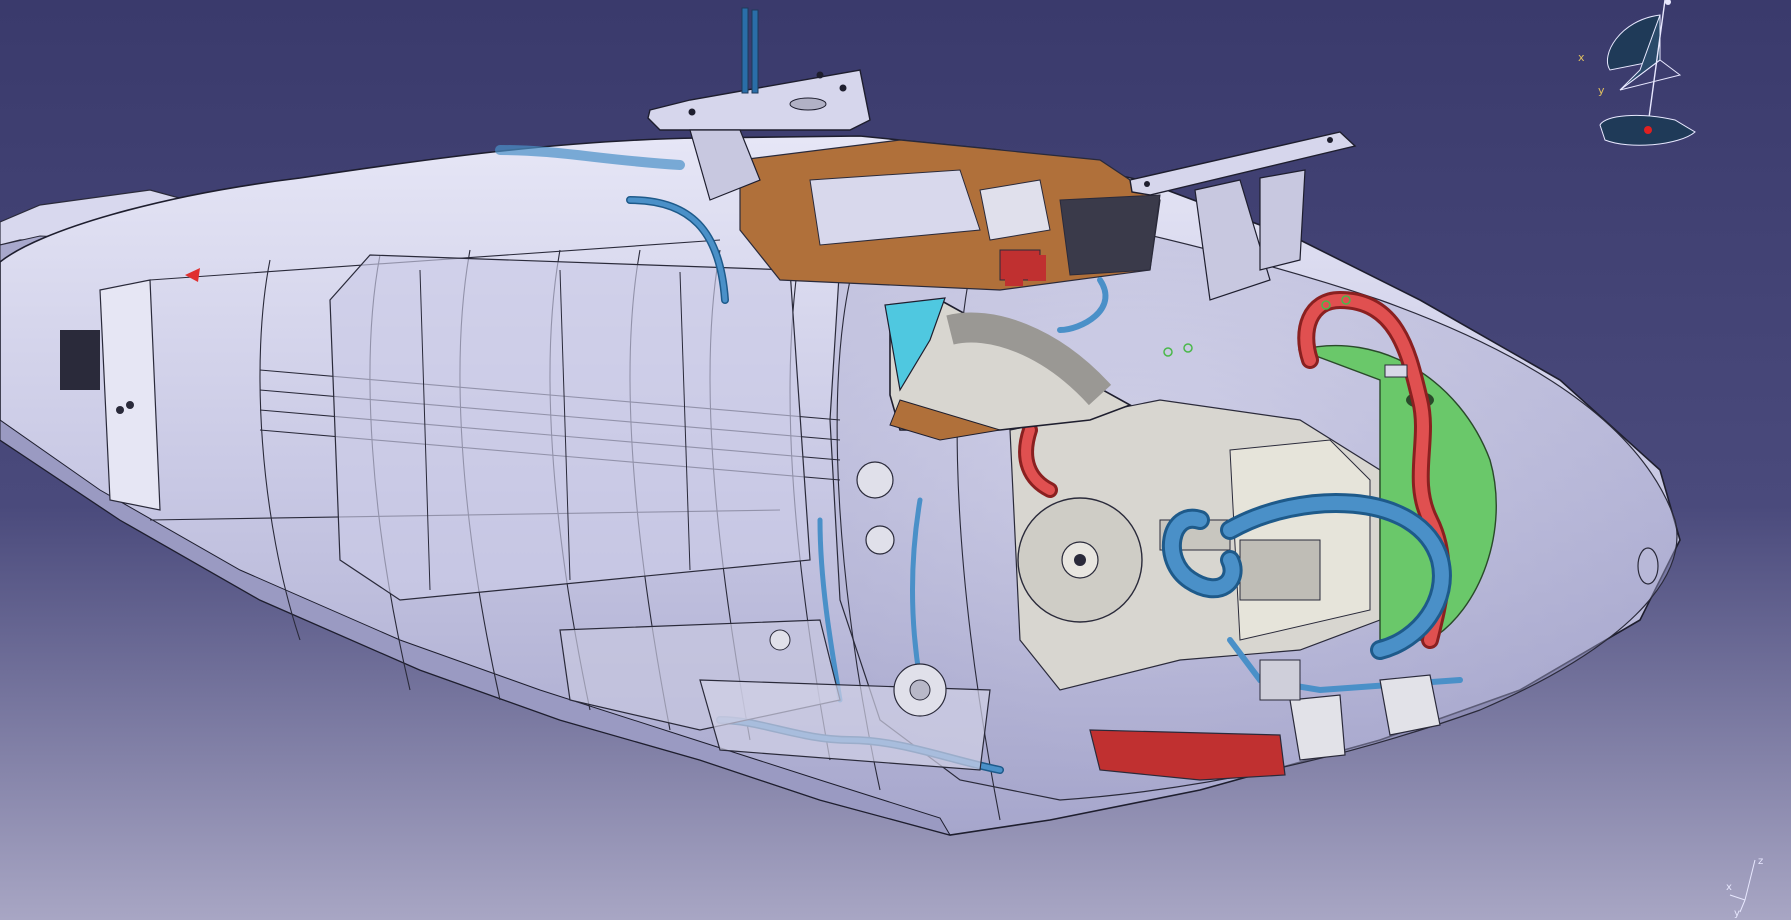 This screenshot has width=1791, height=920. What do you see at coordinates (1729, 887) in the screenshot?
I see `triad-x-label: x` at bounding box center [1729, 887].